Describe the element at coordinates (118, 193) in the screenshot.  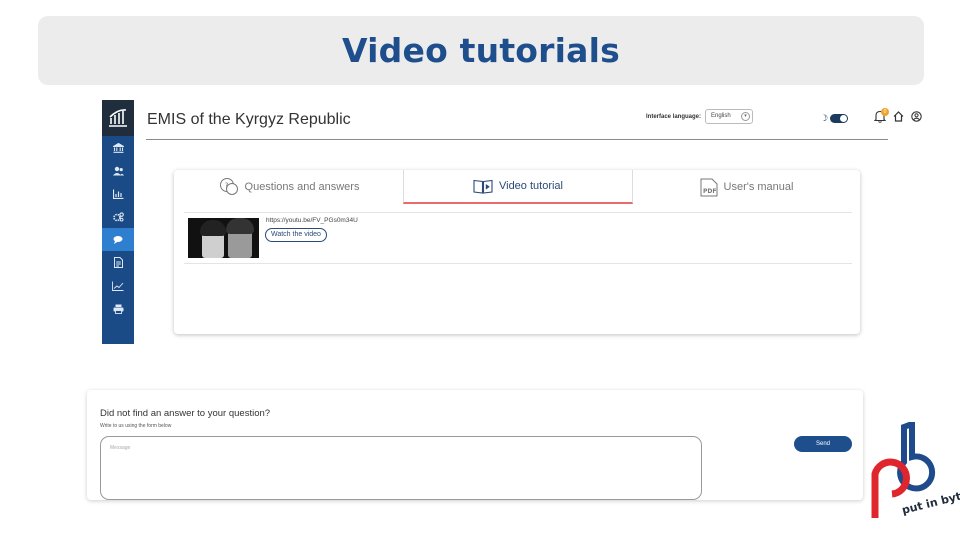
I see `chart-icon` at that location.